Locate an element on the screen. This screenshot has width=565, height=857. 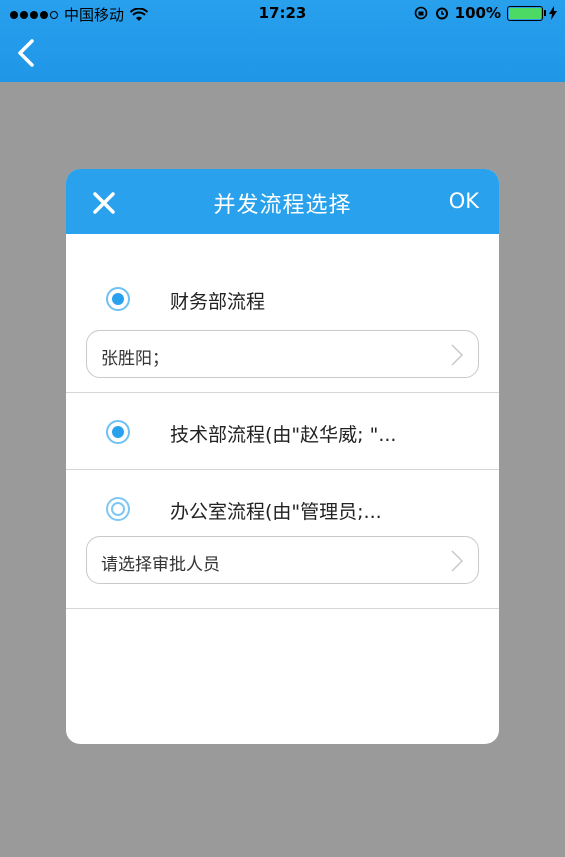
option-row-finance: 财务部流程 is located at coordinates (282, 300).